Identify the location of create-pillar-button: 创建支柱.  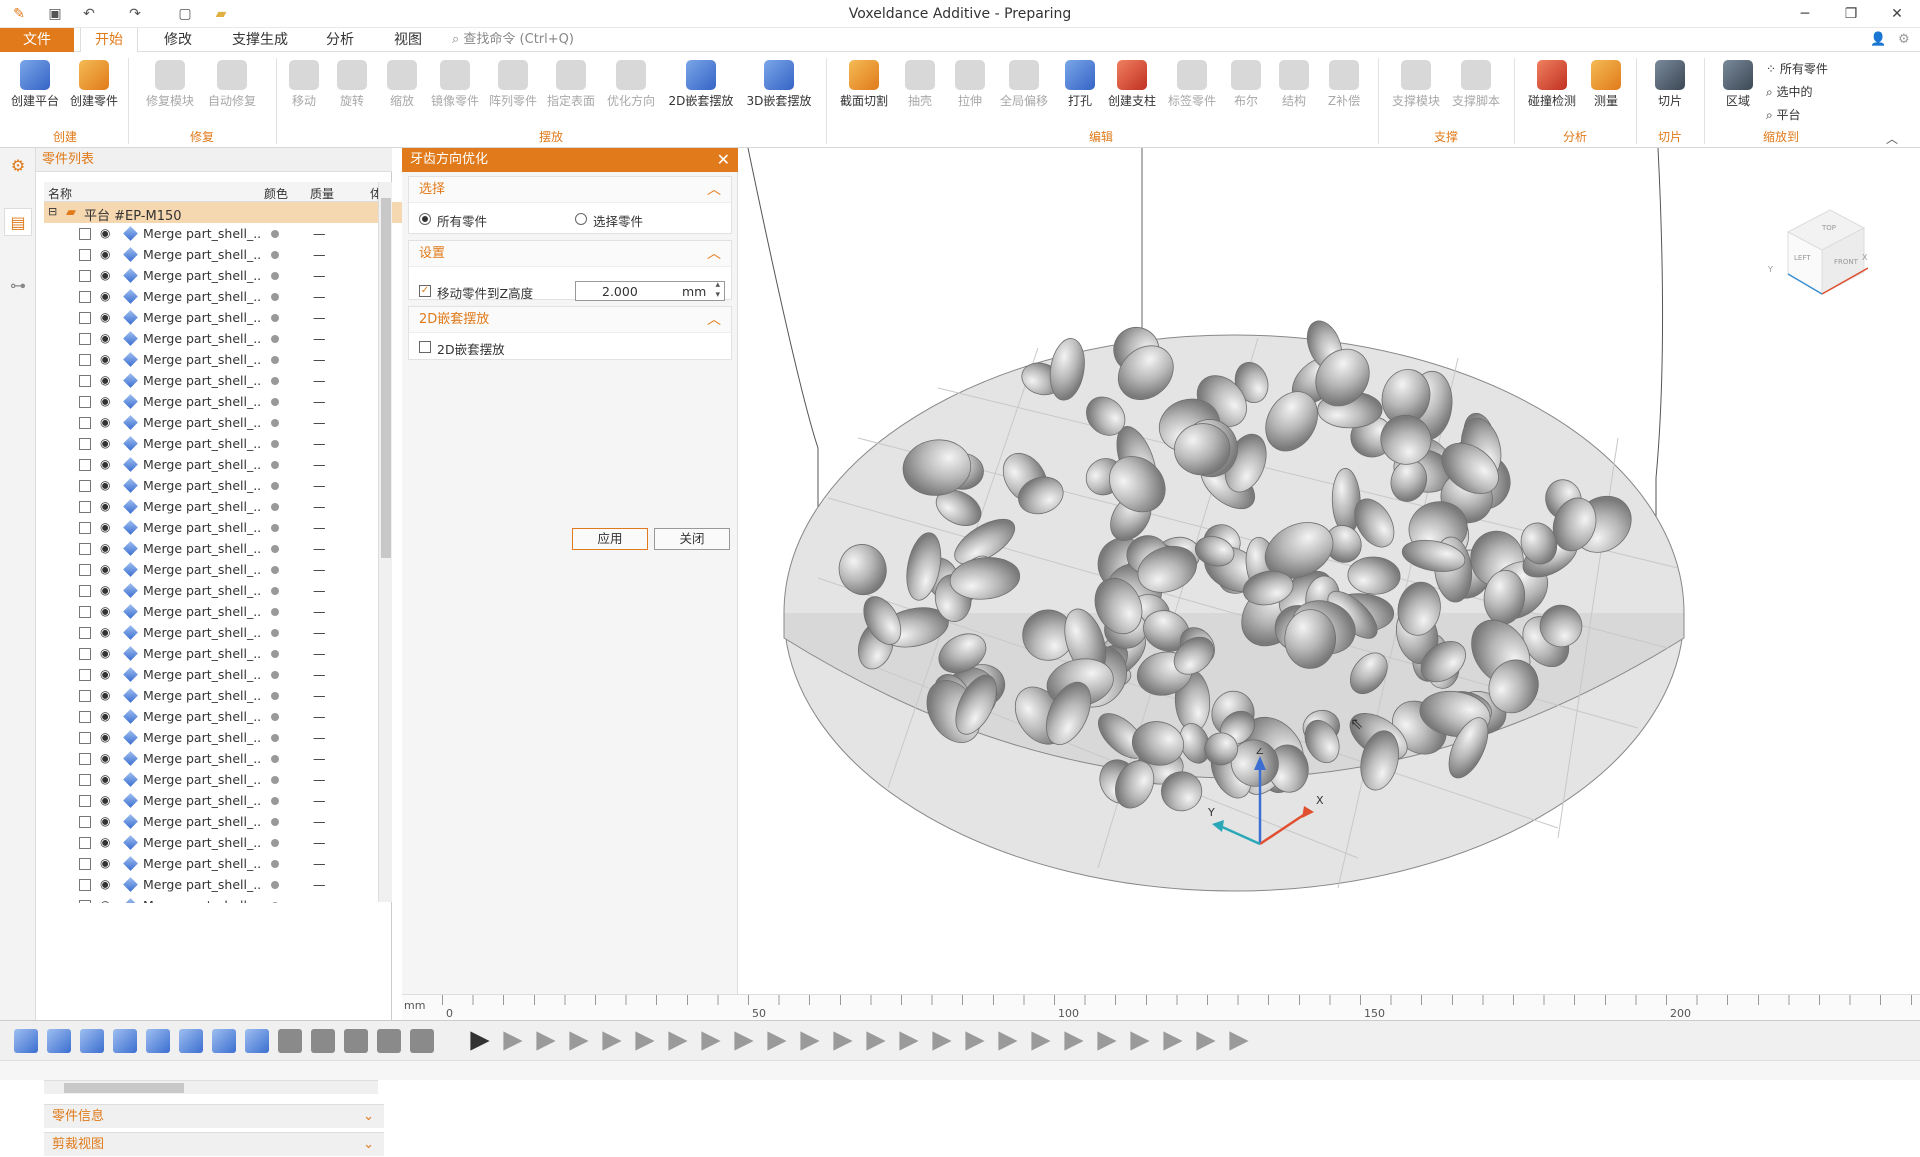
(1132, 92).